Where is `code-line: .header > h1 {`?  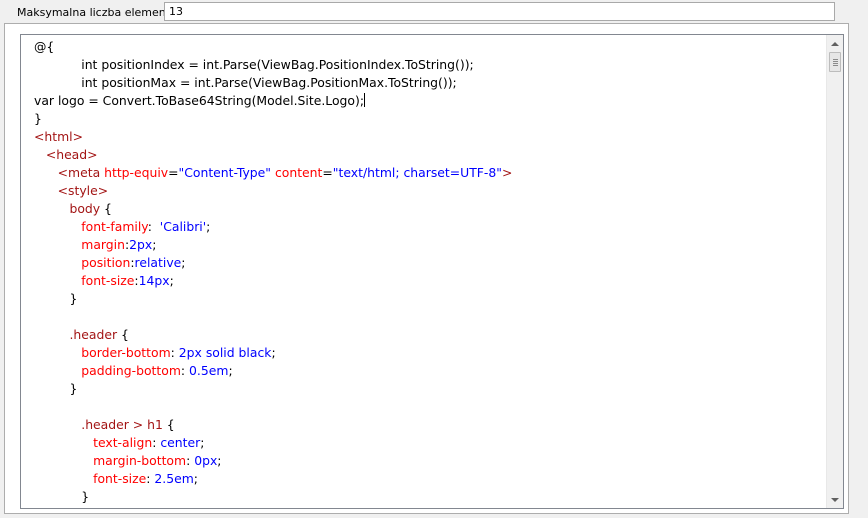
code-line: .header > h1 { is located at coordinates (104, 425).